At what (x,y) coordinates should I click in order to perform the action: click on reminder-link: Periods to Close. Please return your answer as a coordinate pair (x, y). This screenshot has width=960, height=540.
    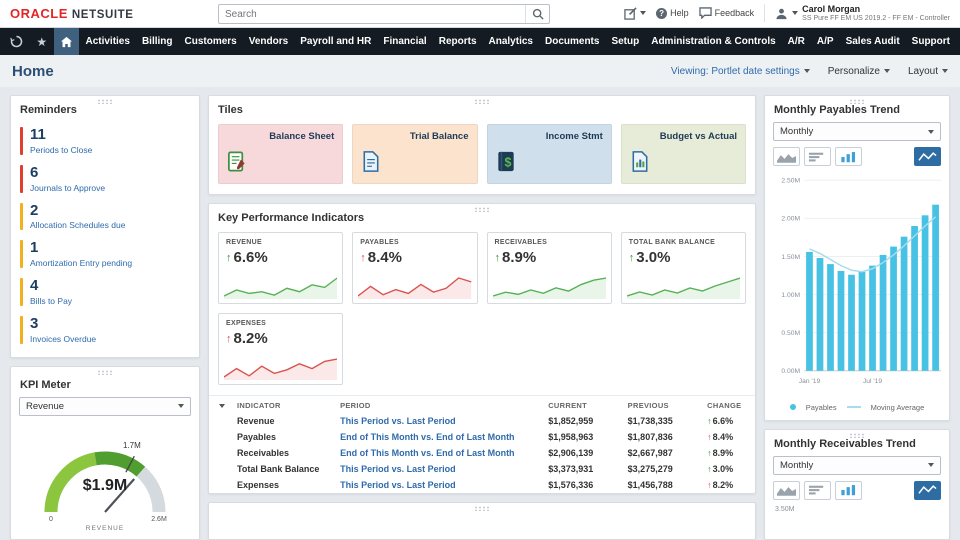
    Looking at the image, I should click on (61, 150).